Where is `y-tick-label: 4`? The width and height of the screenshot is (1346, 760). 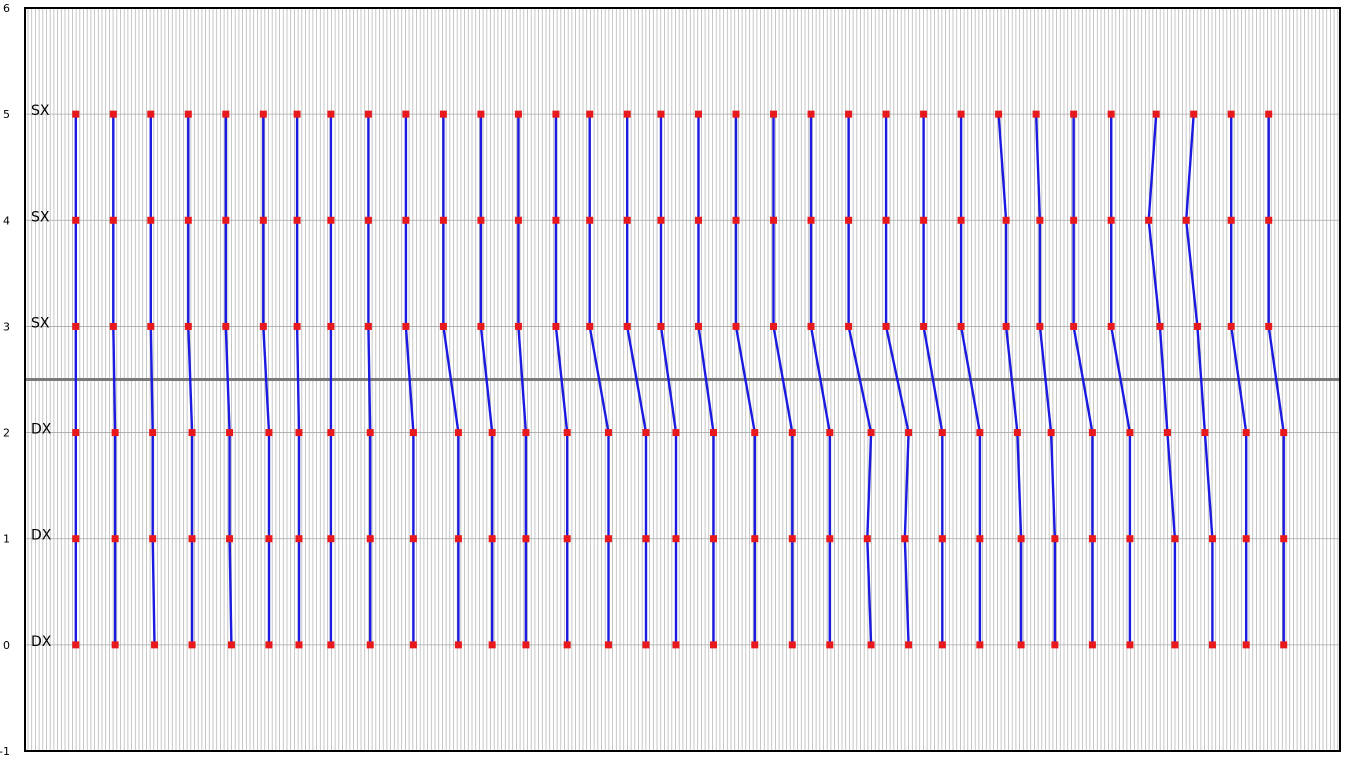
y-tick-label: 4 is located at coordinates (6, 220).